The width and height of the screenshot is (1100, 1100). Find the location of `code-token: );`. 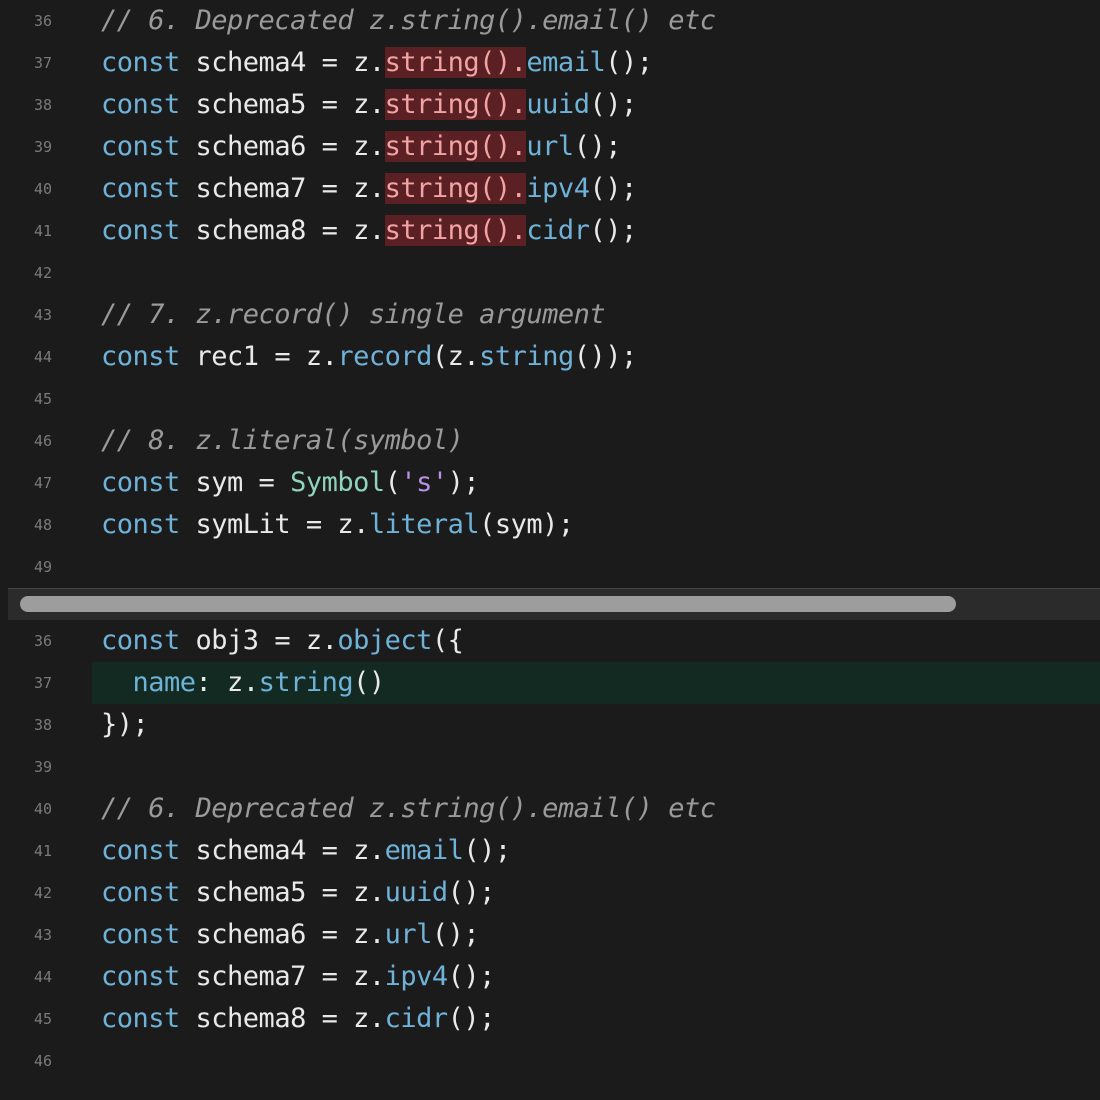

code-token: ); is located at coordinates (463, 482).